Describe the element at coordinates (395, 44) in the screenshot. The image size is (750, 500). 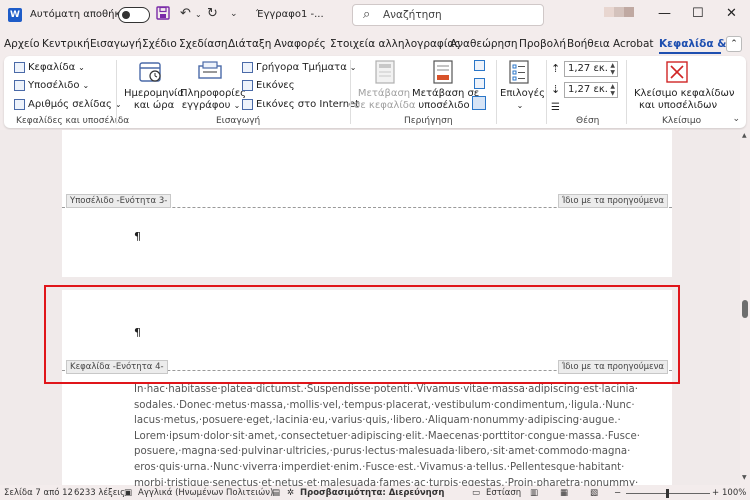
I see `tab-mailings: Στοιχεία αλληλογραφίας` at that location.